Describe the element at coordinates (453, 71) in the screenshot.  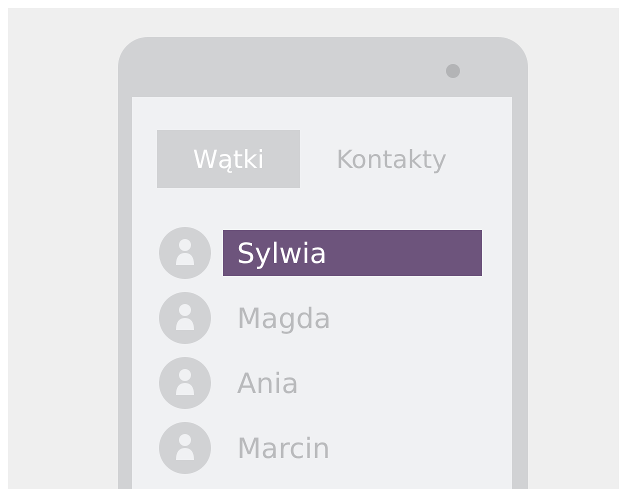
I see `camera-icon` at that location.